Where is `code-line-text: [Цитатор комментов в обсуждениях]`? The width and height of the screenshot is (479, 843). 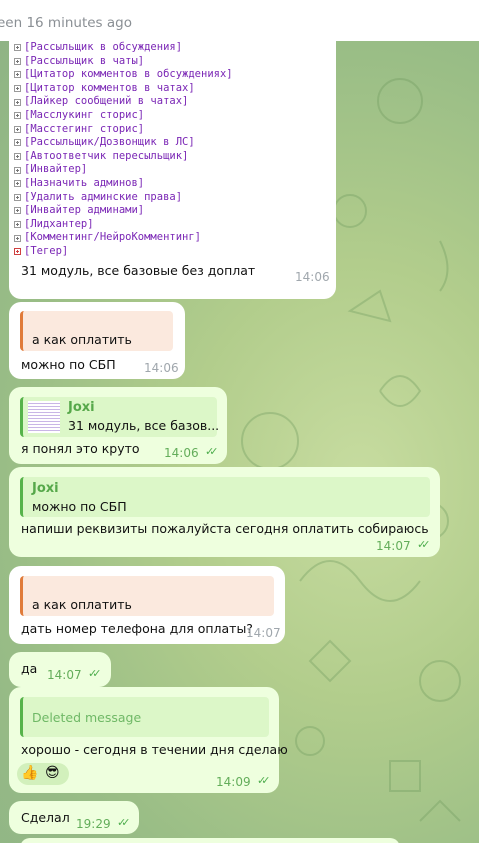
code-line-text: [Цитатор комментов в обсуждениях] is located at coordinates (128, 74).